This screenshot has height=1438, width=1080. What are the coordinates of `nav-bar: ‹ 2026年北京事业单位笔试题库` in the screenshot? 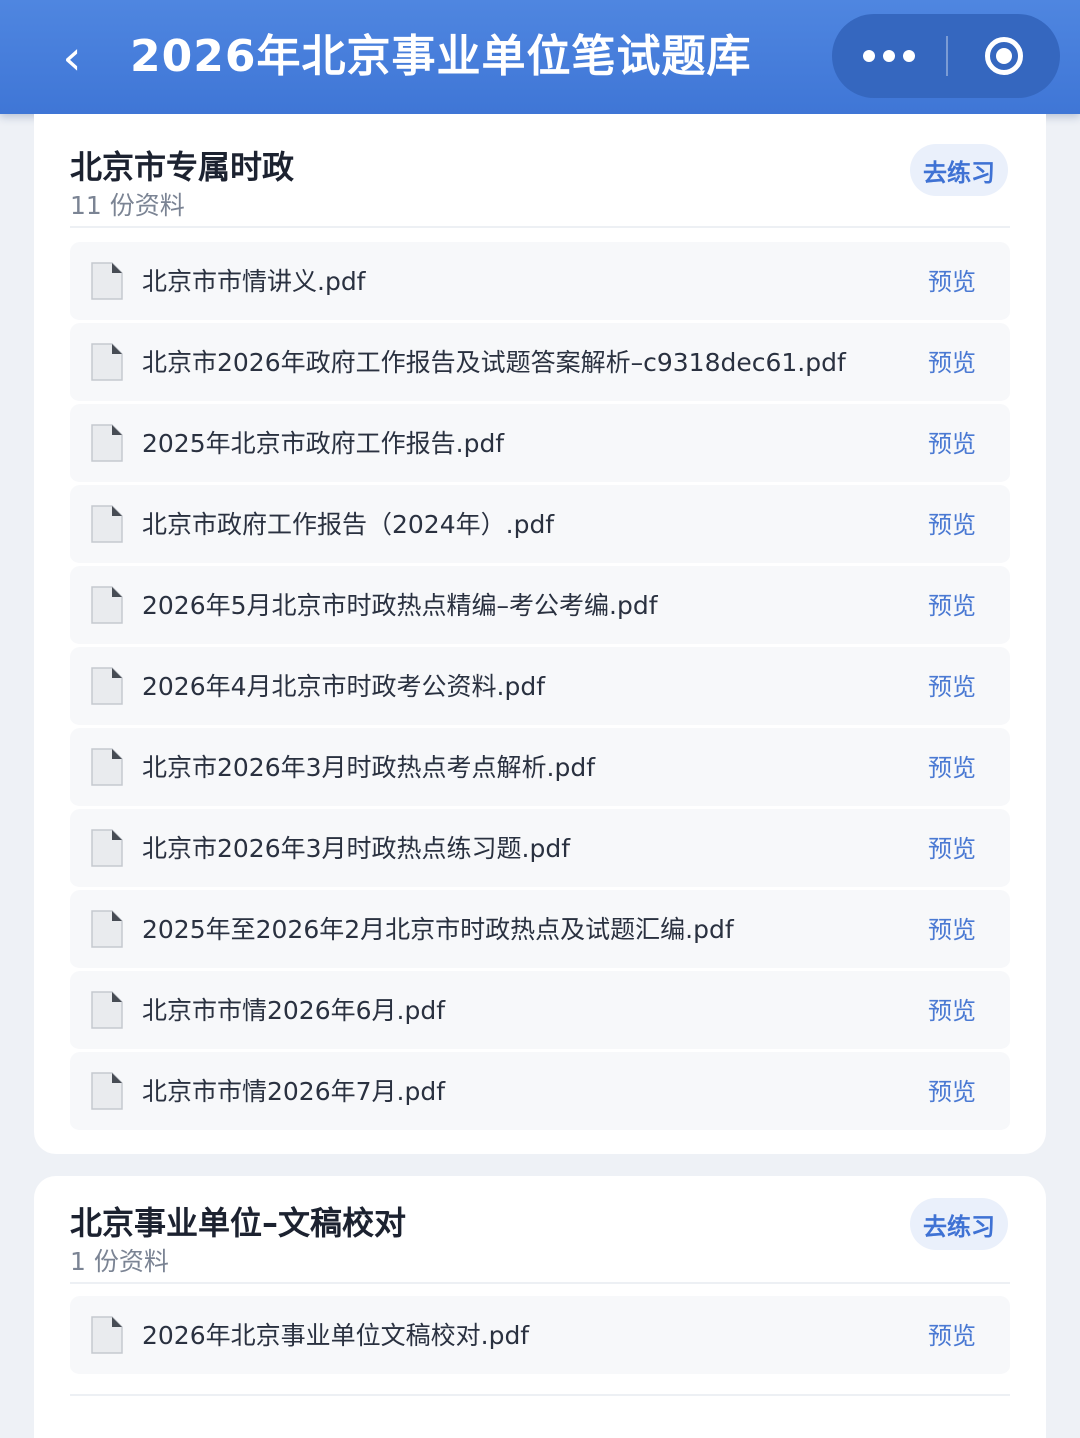 It's located at (540, 57).